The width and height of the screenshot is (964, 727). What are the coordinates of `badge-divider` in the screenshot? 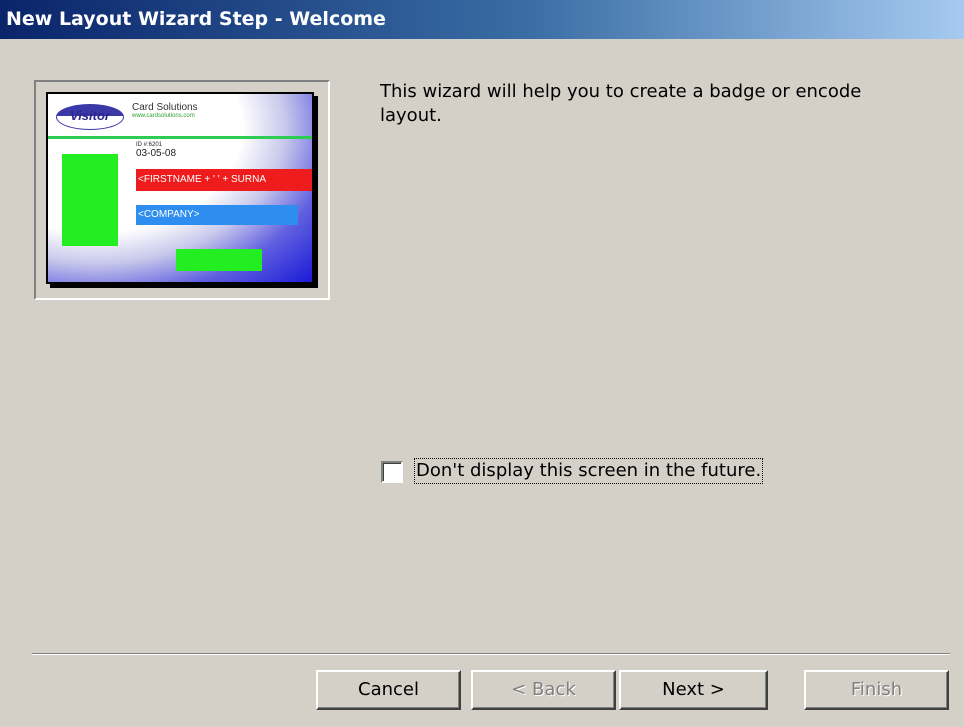 It's located at (180, 137).